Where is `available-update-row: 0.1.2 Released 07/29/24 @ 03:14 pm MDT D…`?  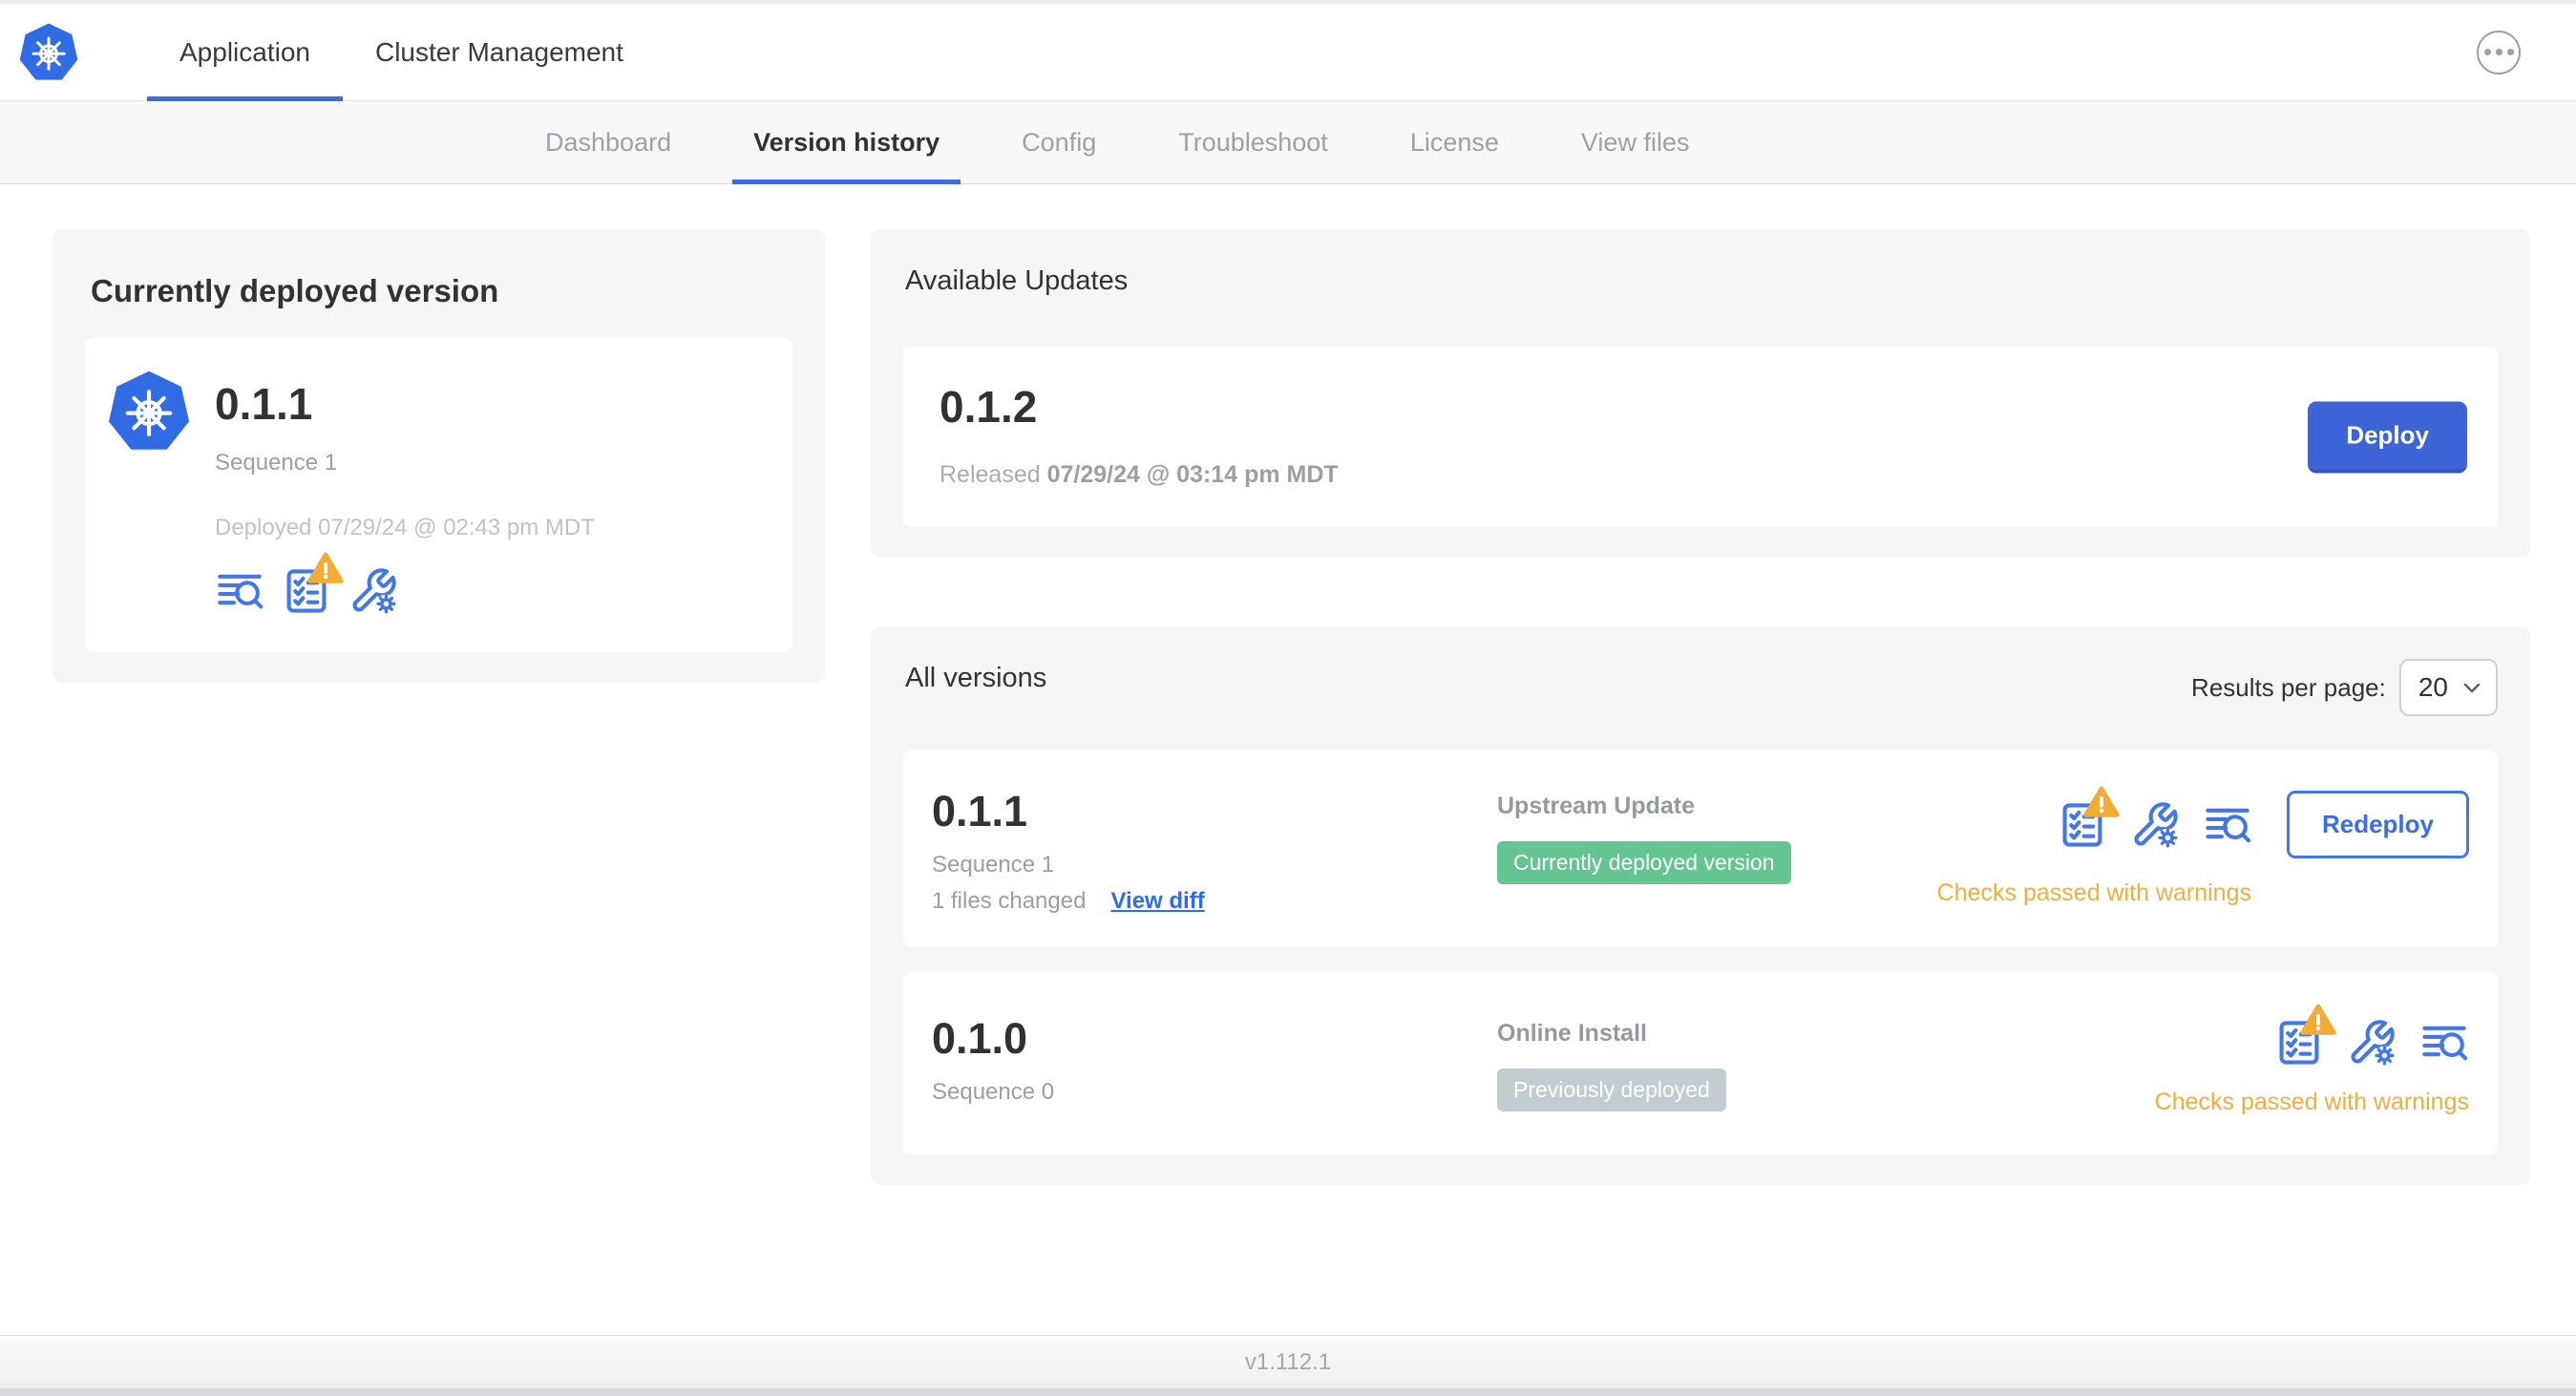
available-update-row: 0.1.2 Released 07/29/24 @ 03:14 pm MDT D… is located at coordinates (1700, 437).